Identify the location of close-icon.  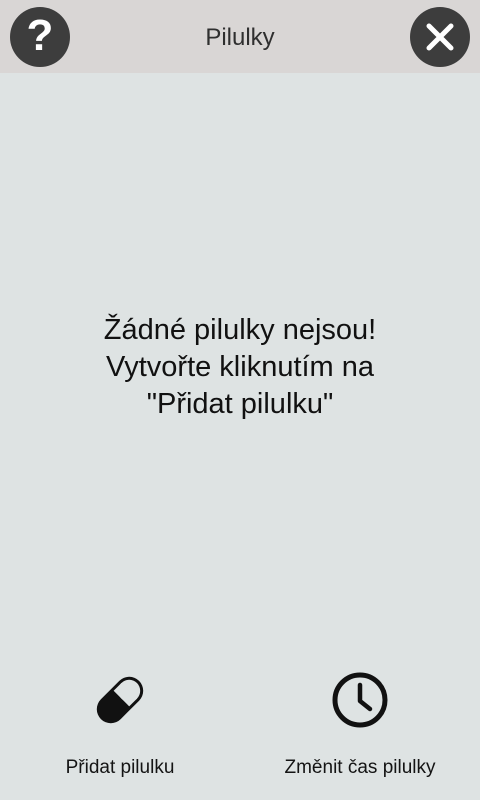
(440, 37).